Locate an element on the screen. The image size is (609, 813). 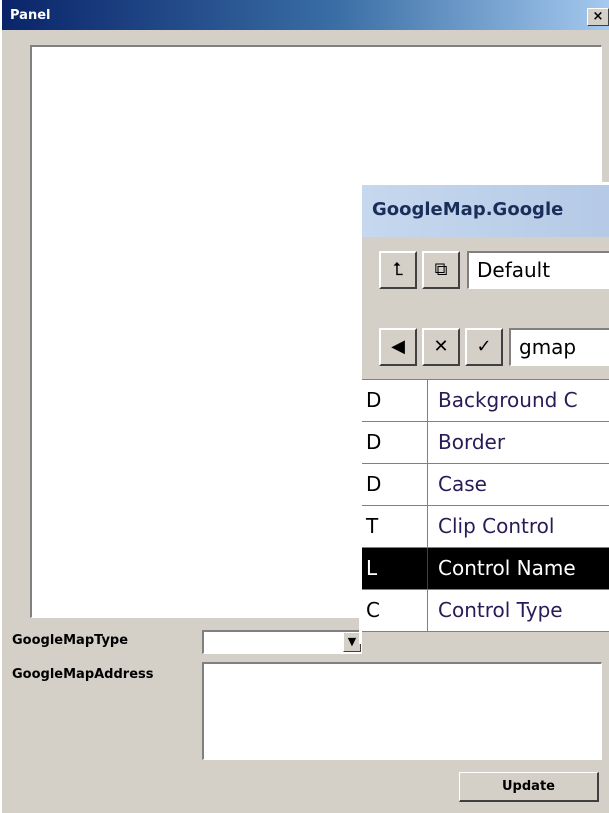
accept-icon: ✓ is located at coordinates (484, 346).